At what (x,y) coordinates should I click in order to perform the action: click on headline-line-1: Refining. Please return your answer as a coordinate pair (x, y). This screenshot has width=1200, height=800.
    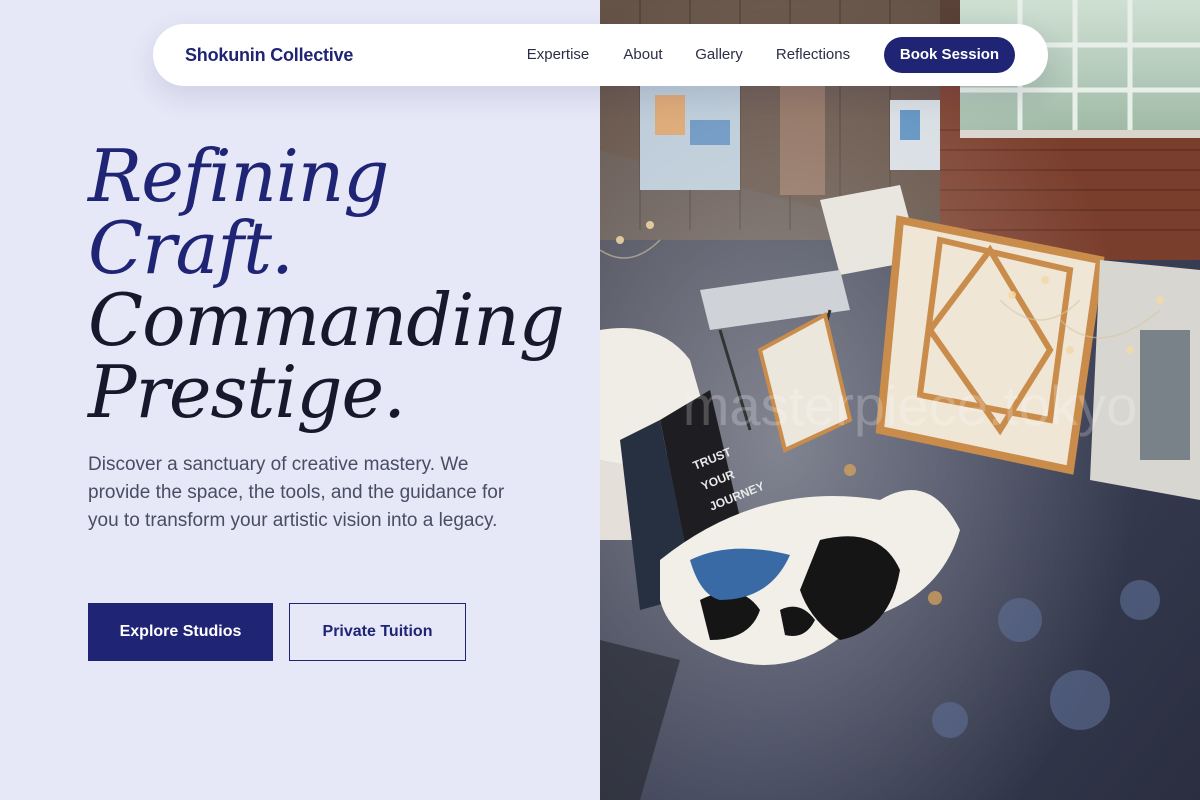
    Looking at the image, I should click on (238, 176).